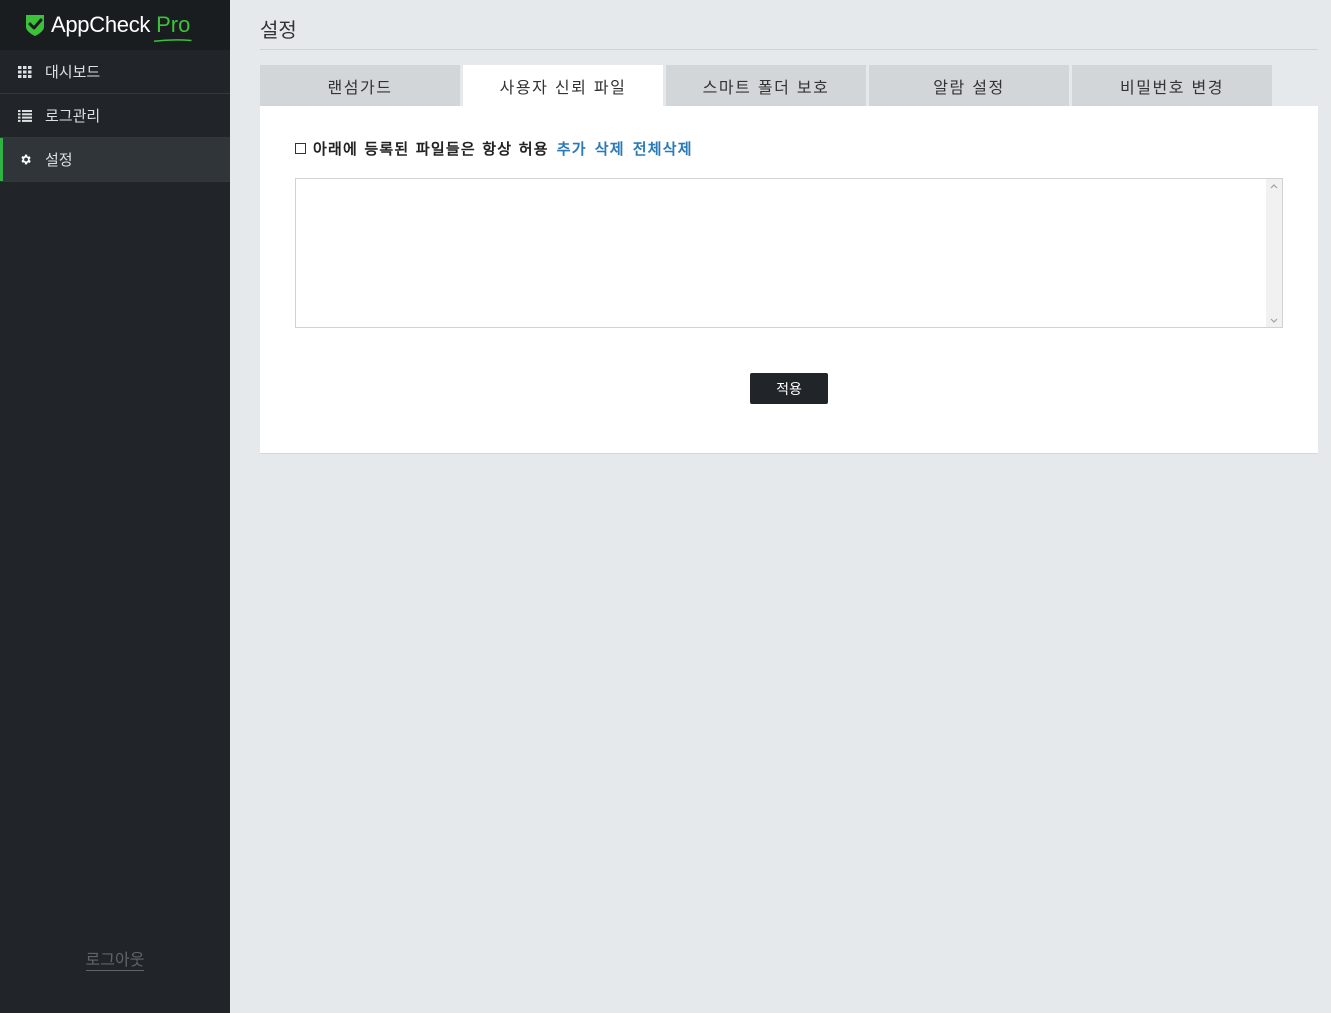 The width and height of the screenshot is (1331, 1013). Describe the element at coordinates (300, 148) in the screenshot. I see `always-allow-checkbox` at that location.